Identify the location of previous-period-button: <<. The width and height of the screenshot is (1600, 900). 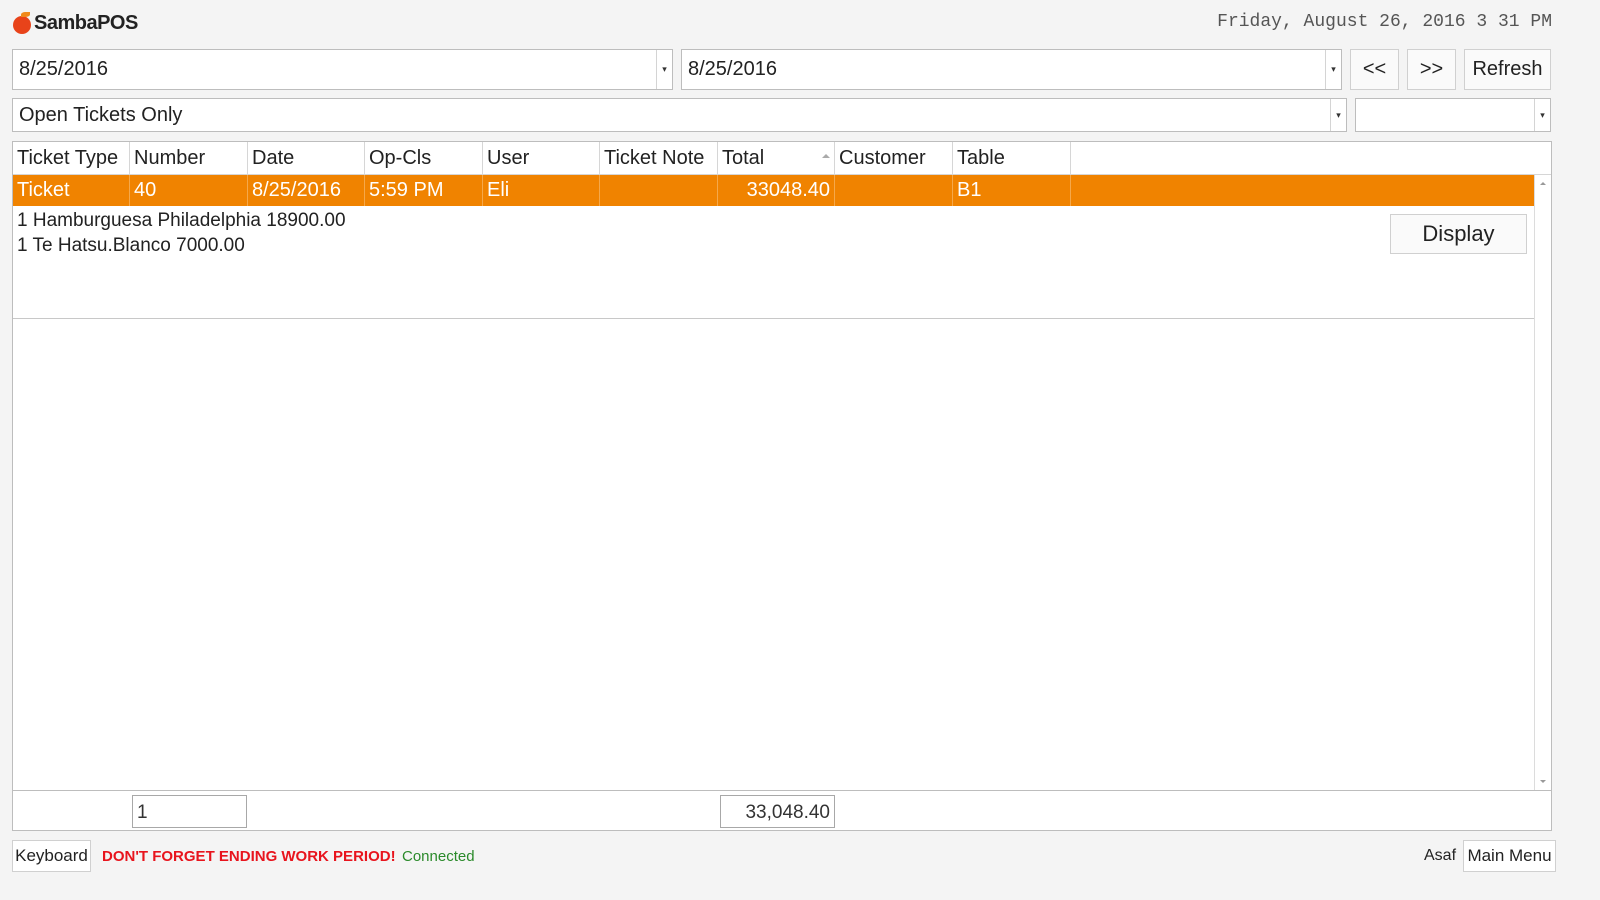
(1374, 69).